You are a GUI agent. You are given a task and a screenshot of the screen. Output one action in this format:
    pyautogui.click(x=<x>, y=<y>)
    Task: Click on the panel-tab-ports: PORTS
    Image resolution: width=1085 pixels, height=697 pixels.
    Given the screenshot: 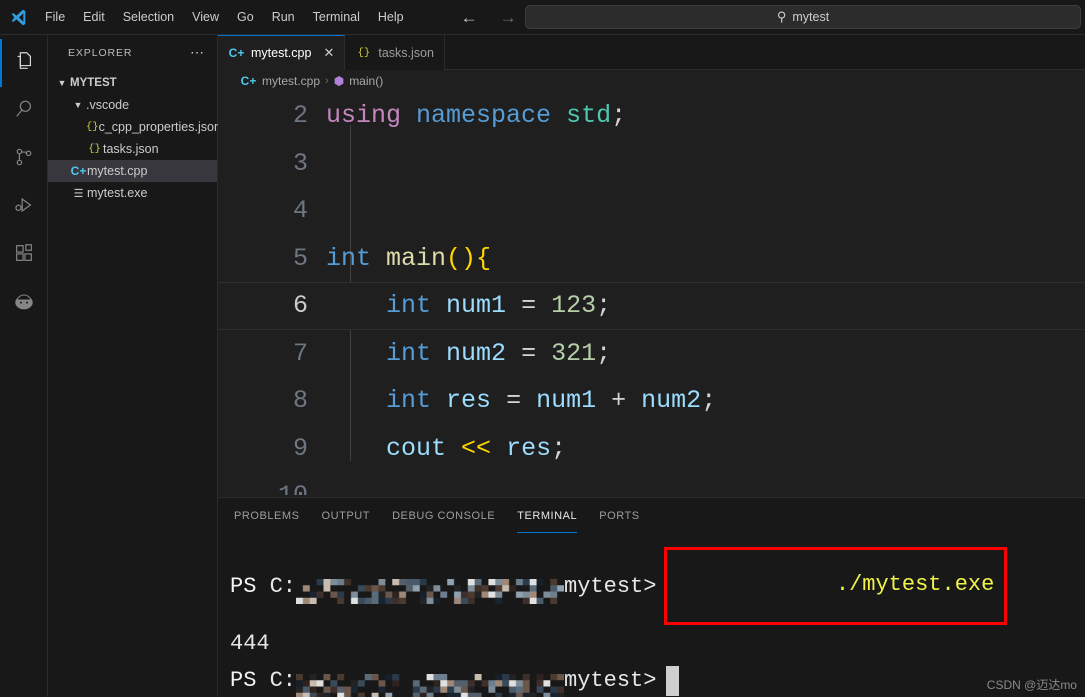 What is the action you would take?
    pyautogui.click(x=619, y=515)
    